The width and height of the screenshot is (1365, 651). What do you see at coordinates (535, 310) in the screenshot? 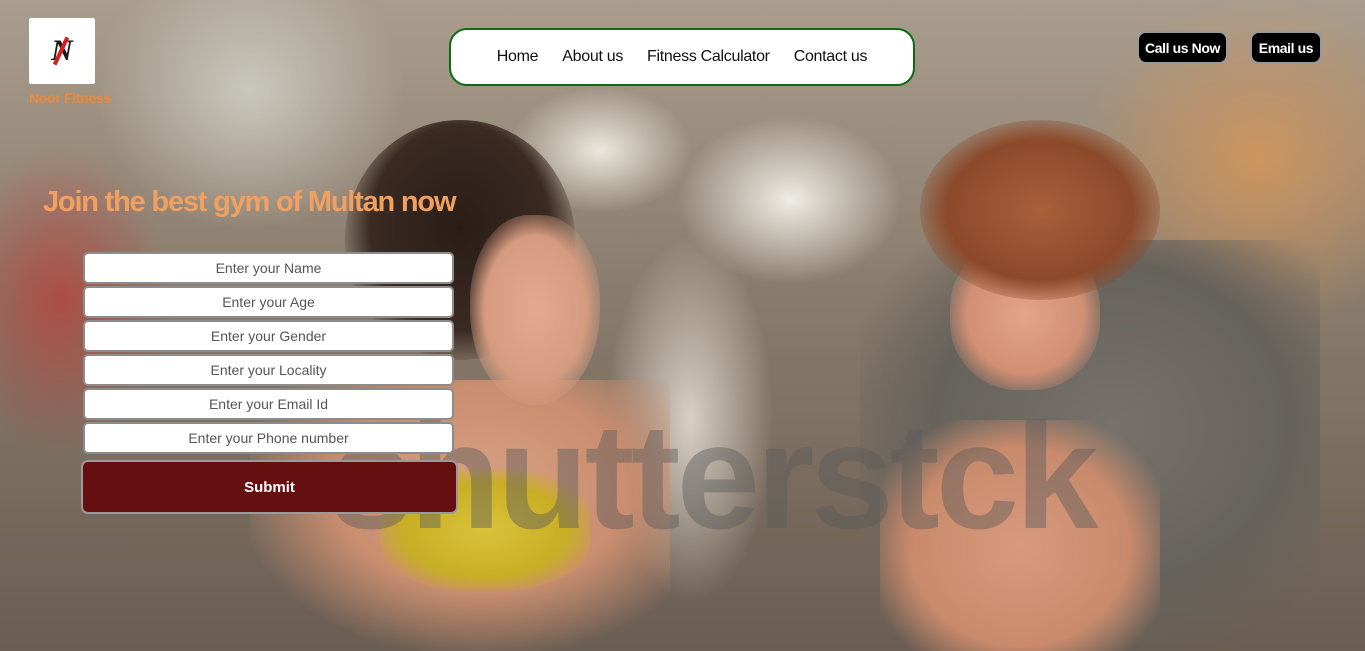
I see `woman-face` at bounding box center [535, 310].